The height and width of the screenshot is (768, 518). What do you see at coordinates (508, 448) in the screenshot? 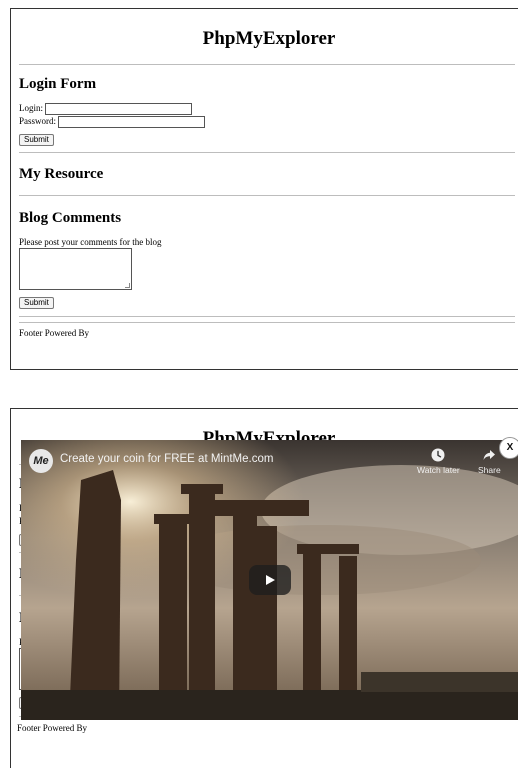
I see `close-ad-button: X` at bounding box center [508, 448].